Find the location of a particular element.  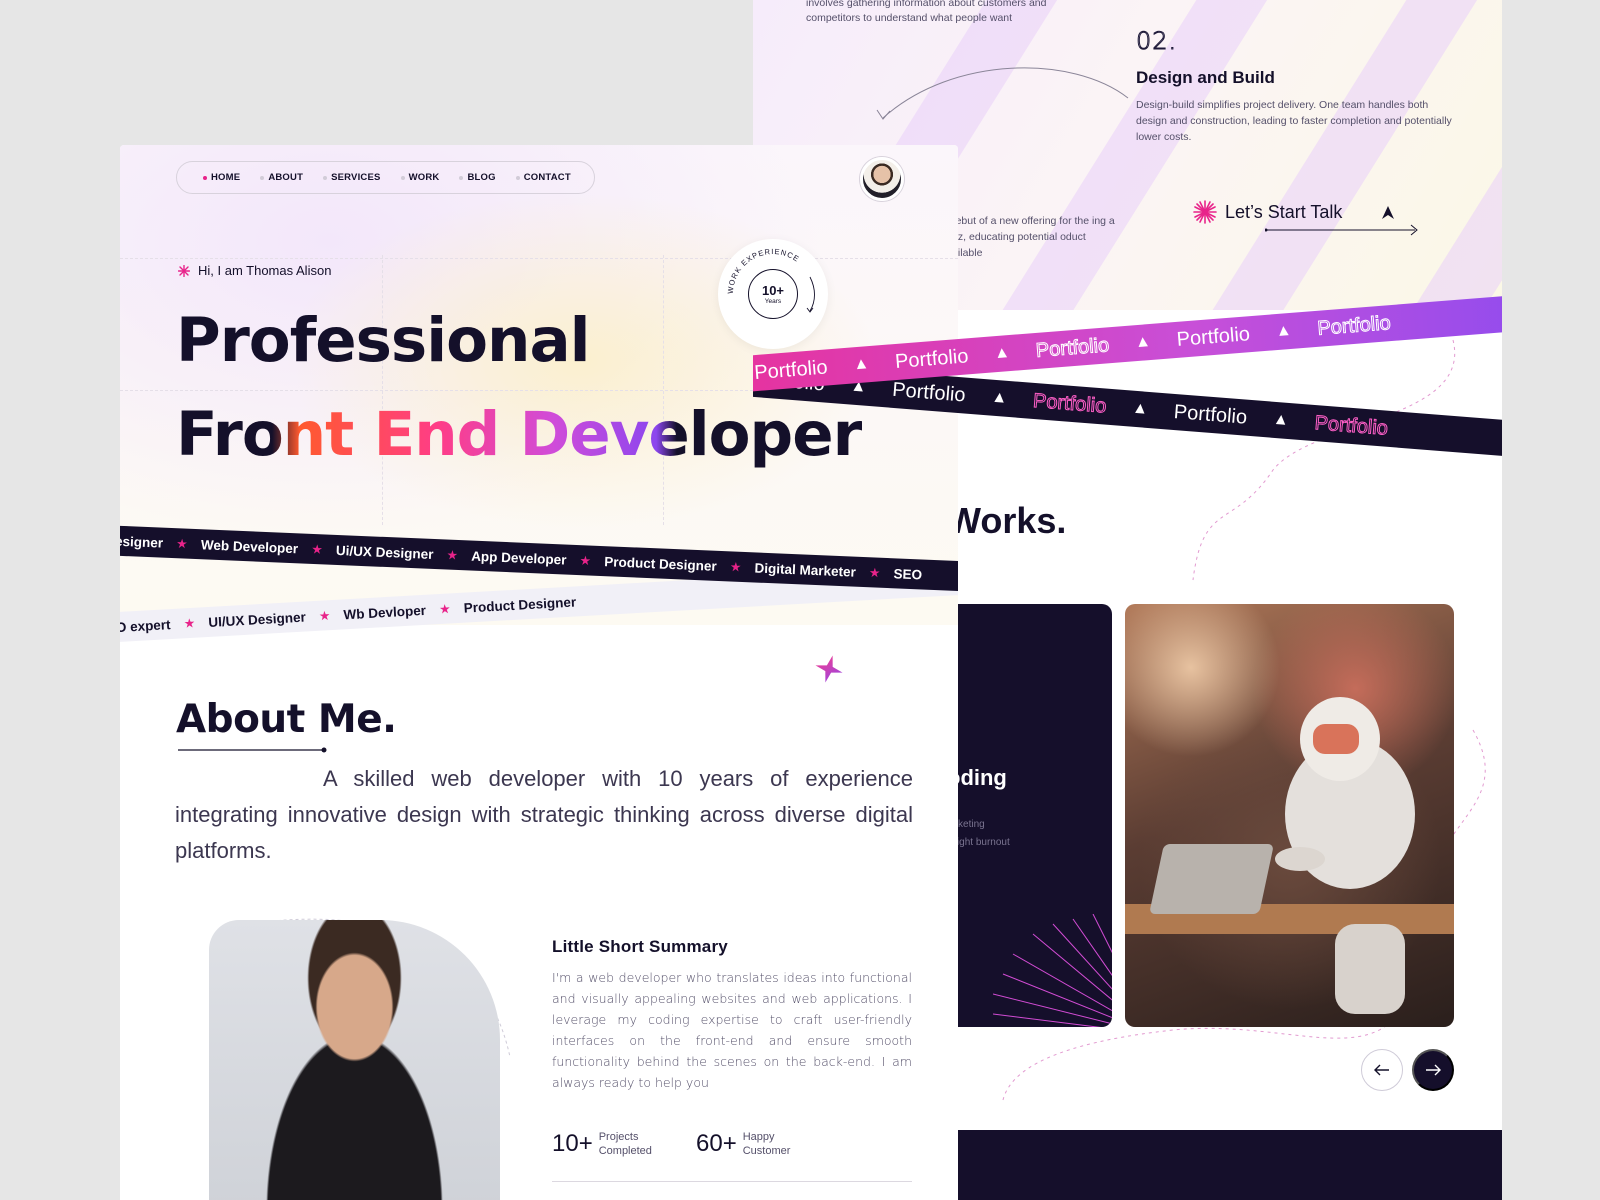

divider is located at coordinates (732, 1181).